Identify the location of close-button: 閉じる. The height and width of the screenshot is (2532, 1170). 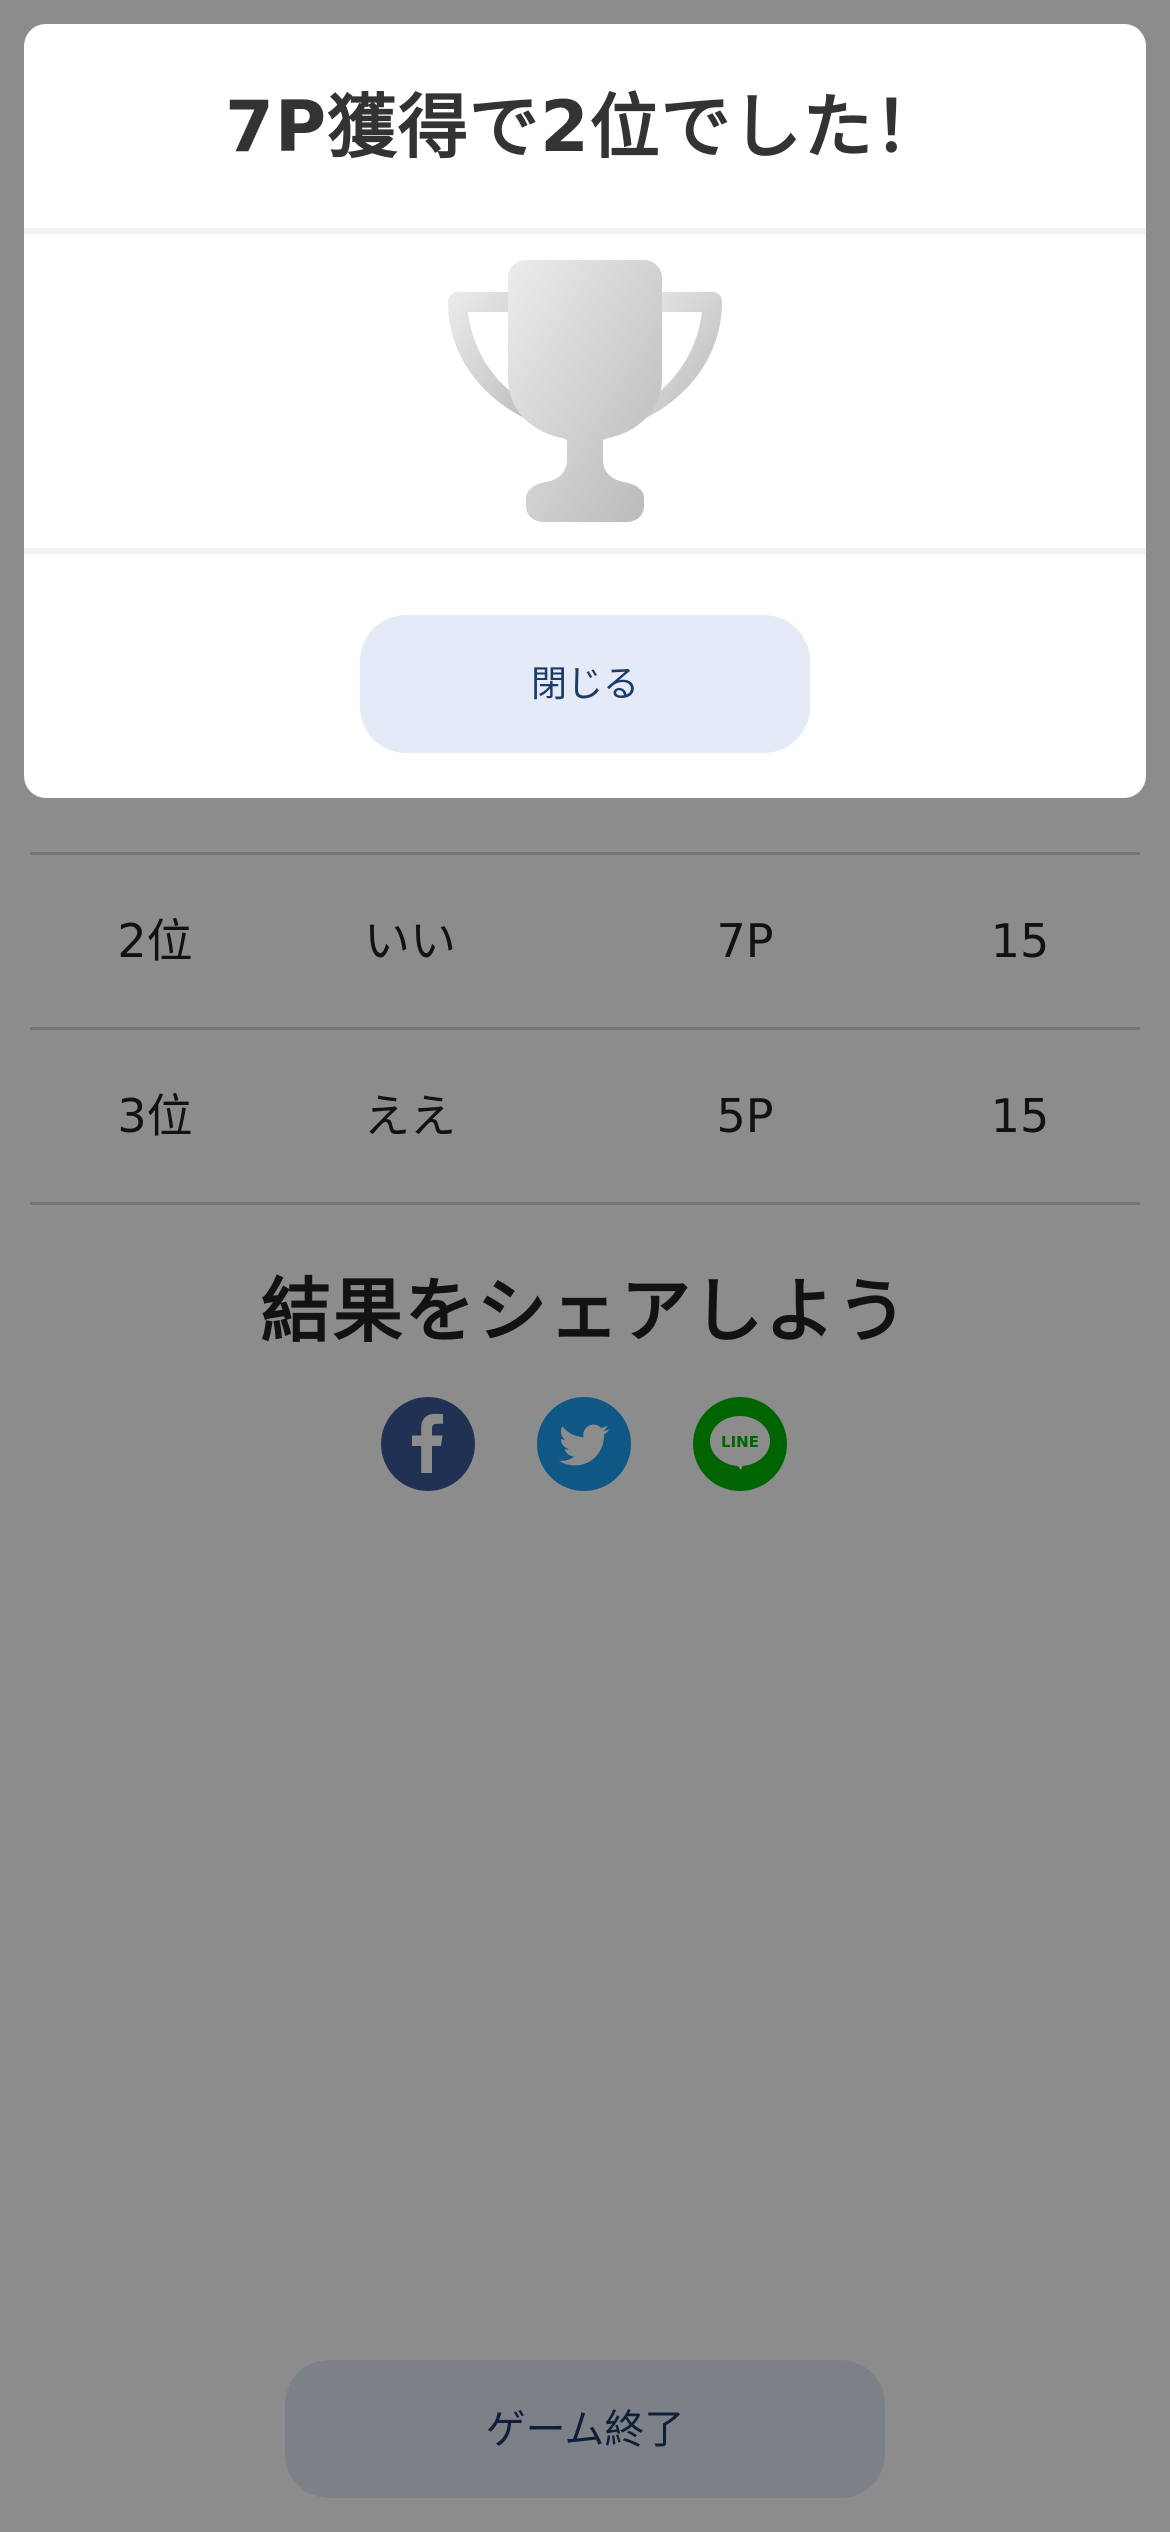
(585, 684).